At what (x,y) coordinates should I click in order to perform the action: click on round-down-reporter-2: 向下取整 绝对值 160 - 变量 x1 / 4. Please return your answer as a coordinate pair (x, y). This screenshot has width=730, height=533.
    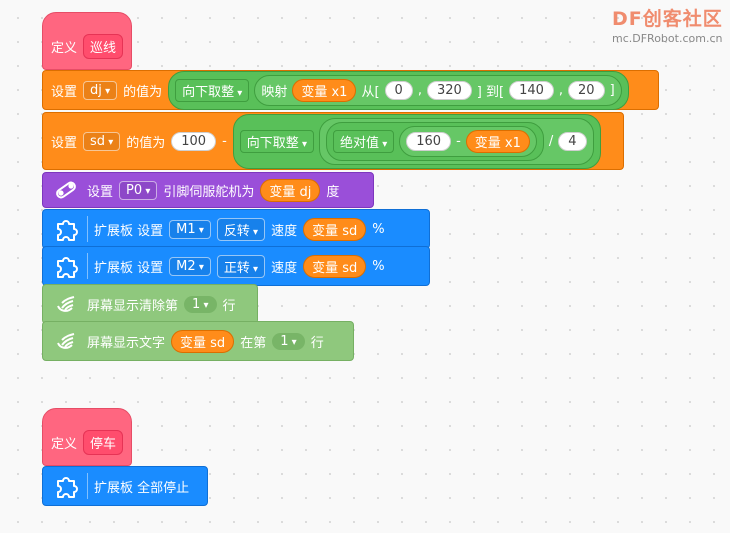
    Looking at the image, I should click on (416, 141).